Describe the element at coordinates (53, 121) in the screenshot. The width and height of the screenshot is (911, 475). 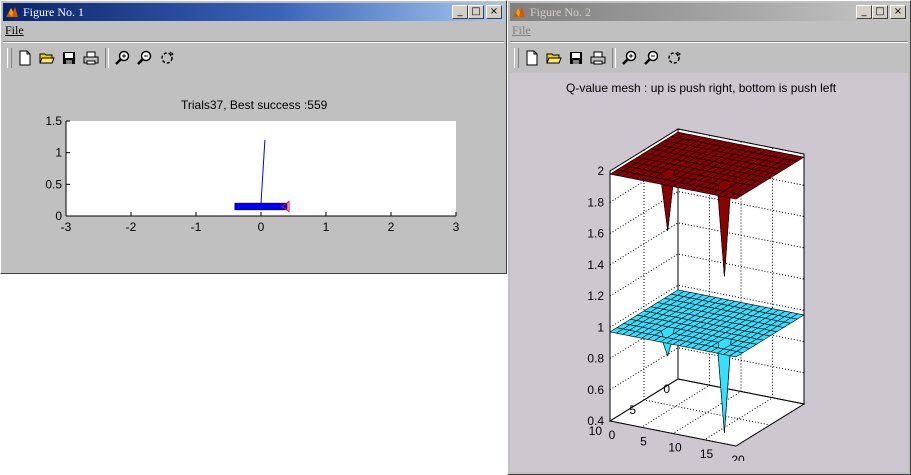
I see `y-tick-label: 1.5` at that location.